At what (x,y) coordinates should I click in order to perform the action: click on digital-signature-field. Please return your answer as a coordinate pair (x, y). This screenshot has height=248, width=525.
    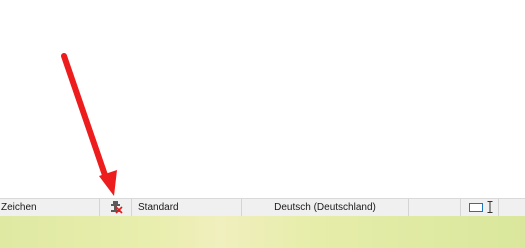
    Looking at the image, I should click on (116, 207).